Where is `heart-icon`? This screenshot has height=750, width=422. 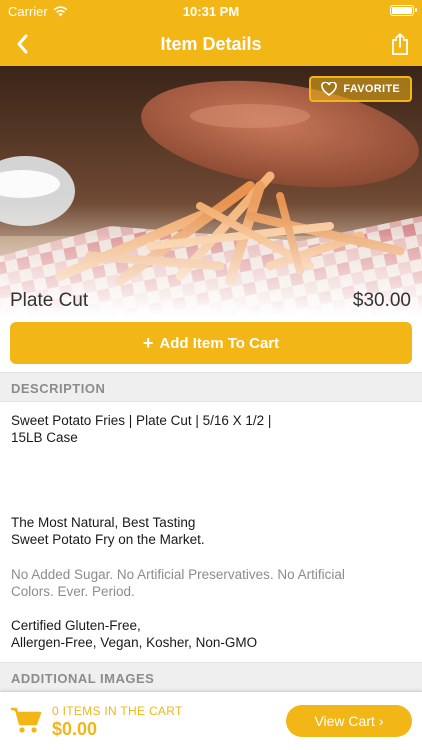
heart-icon is located at coordinates (329, 89).